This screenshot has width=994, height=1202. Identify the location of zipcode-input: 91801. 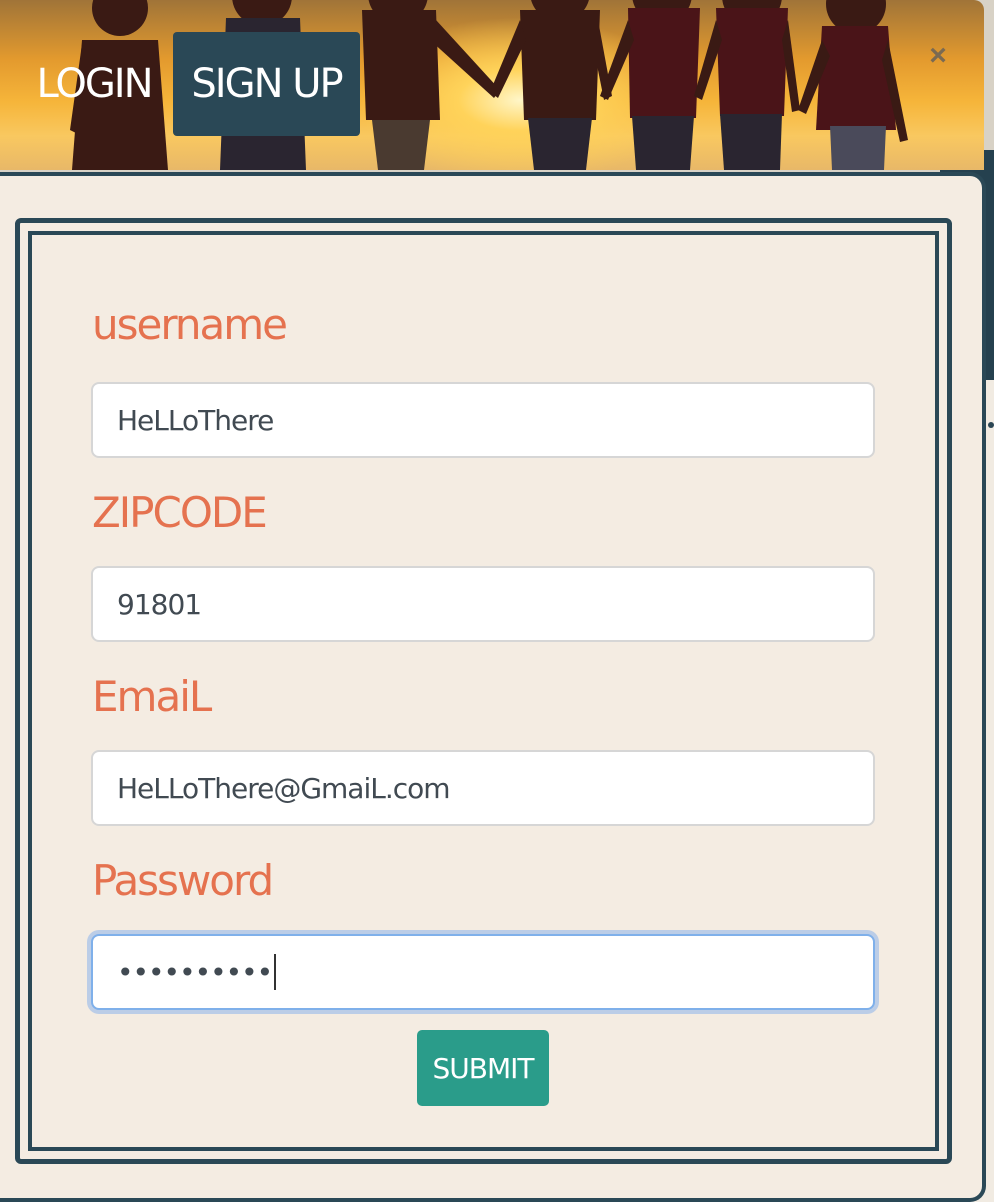
(483, 604).